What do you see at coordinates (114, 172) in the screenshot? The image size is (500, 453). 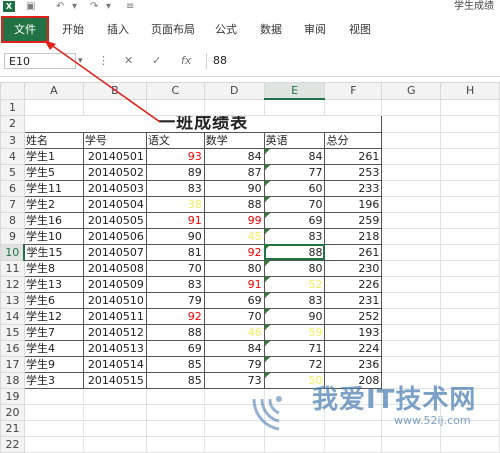 I see `cell-id: 20140502` at bounding box center [114, 172].